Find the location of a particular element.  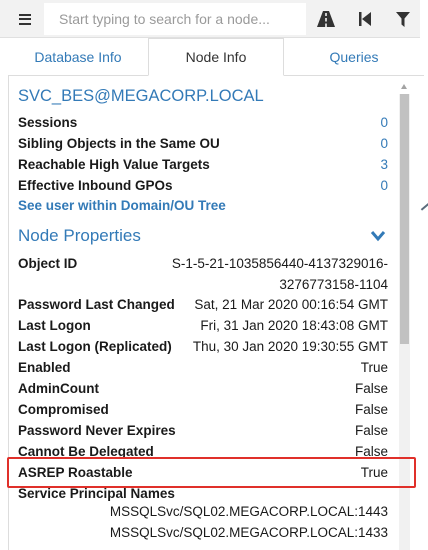

property-label: Last Logon is located at coordinates (54, 325).